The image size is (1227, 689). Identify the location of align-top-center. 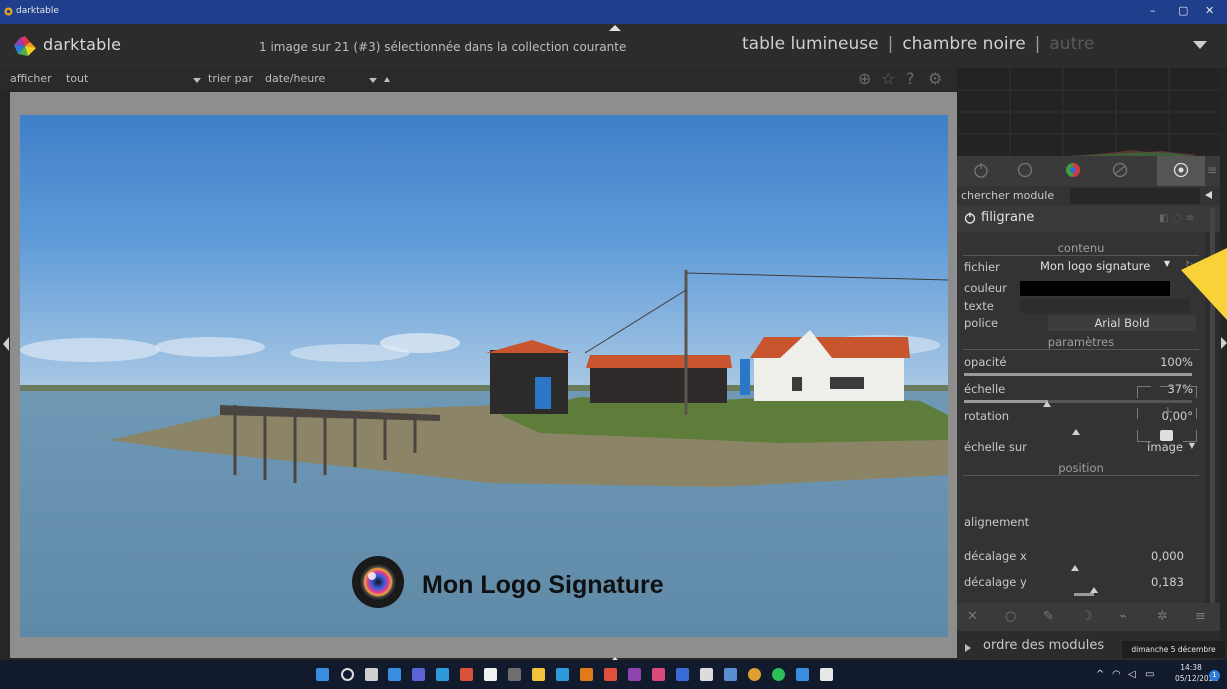
(1166, 392).